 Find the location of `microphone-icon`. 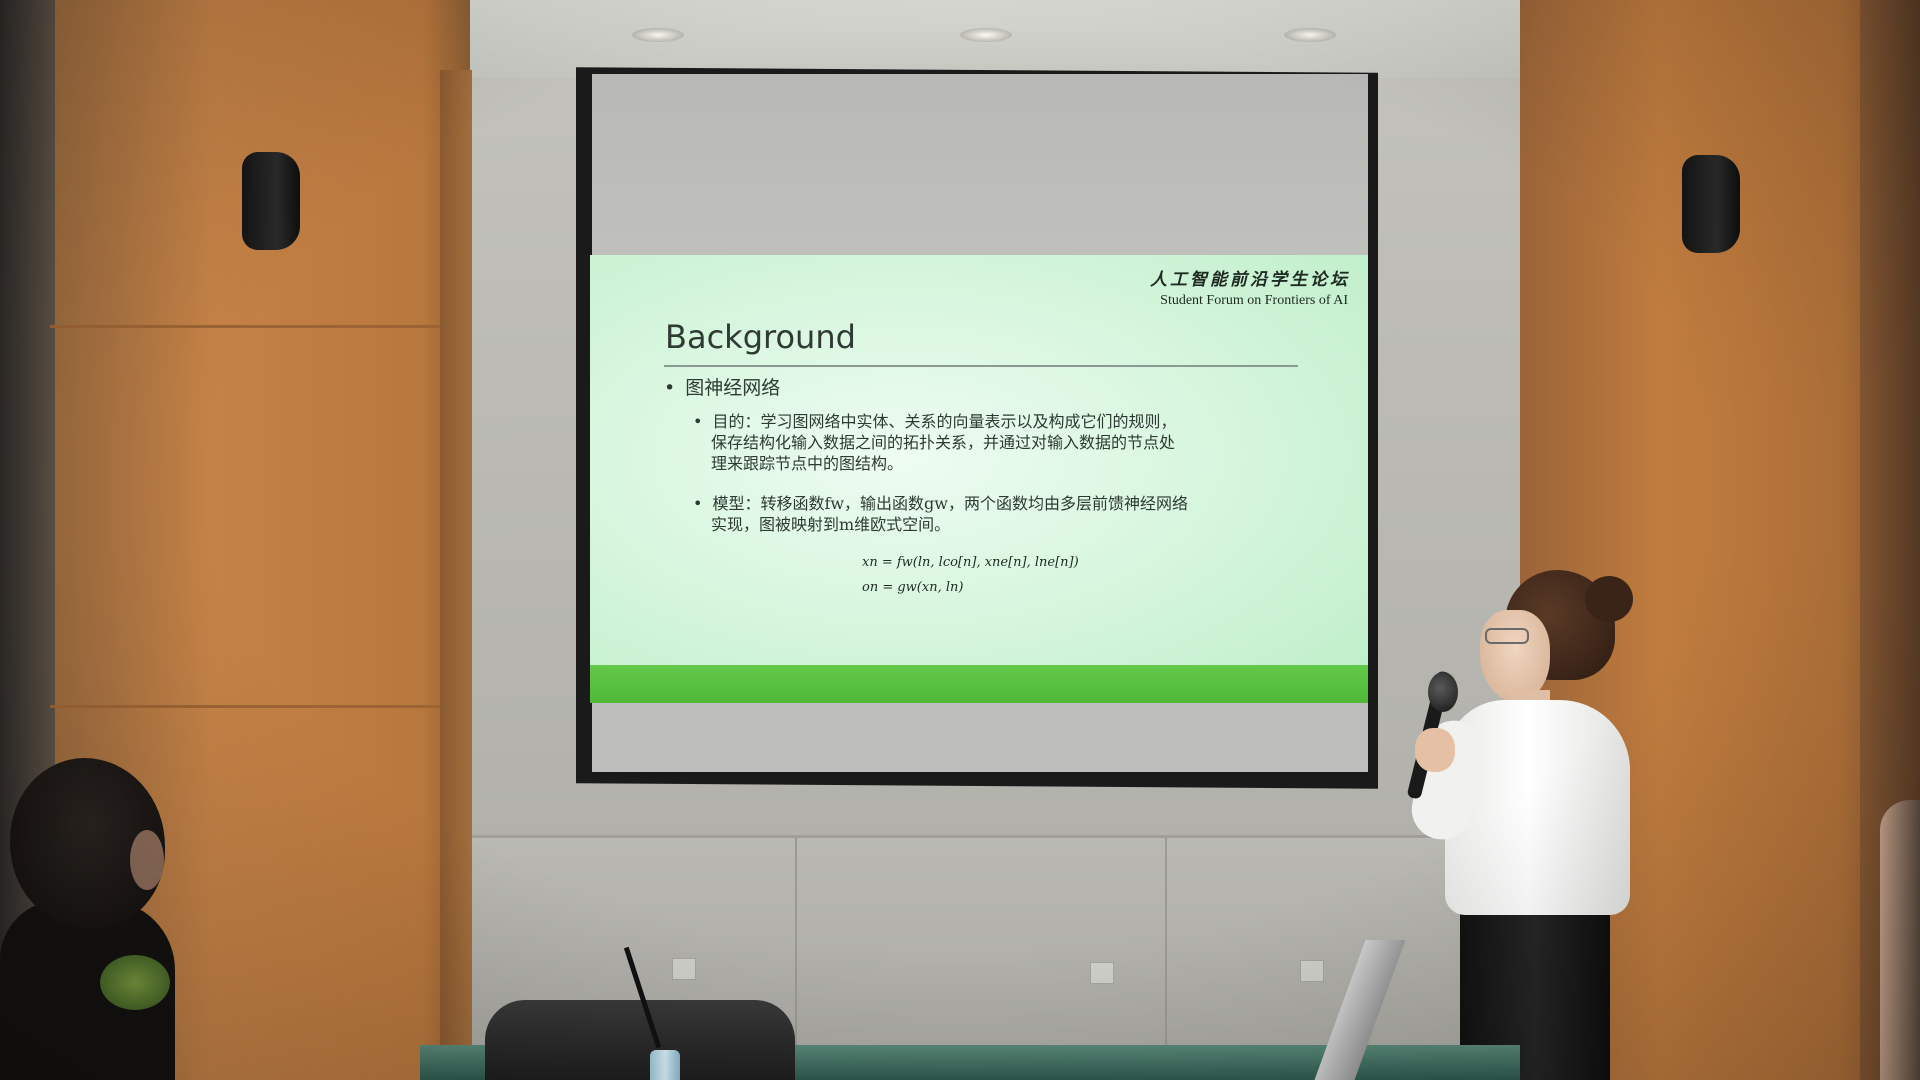

microphone-icon is located at coordinates (1443, 692).